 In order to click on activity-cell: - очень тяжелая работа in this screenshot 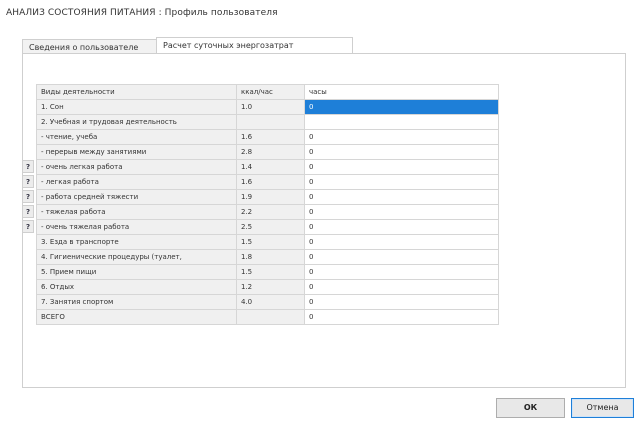, I will do `click(136, 227)`.